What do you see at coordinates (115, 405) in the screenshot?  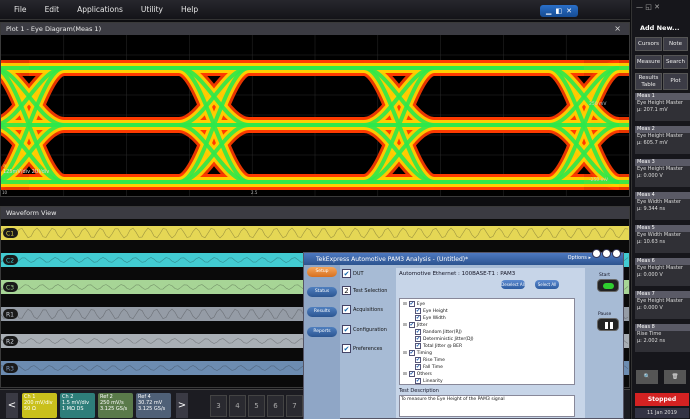 I see `channel-badge-ref2: Ref 2 250 mV/s 3.125 GS/s` at bounding box center [115, 405].